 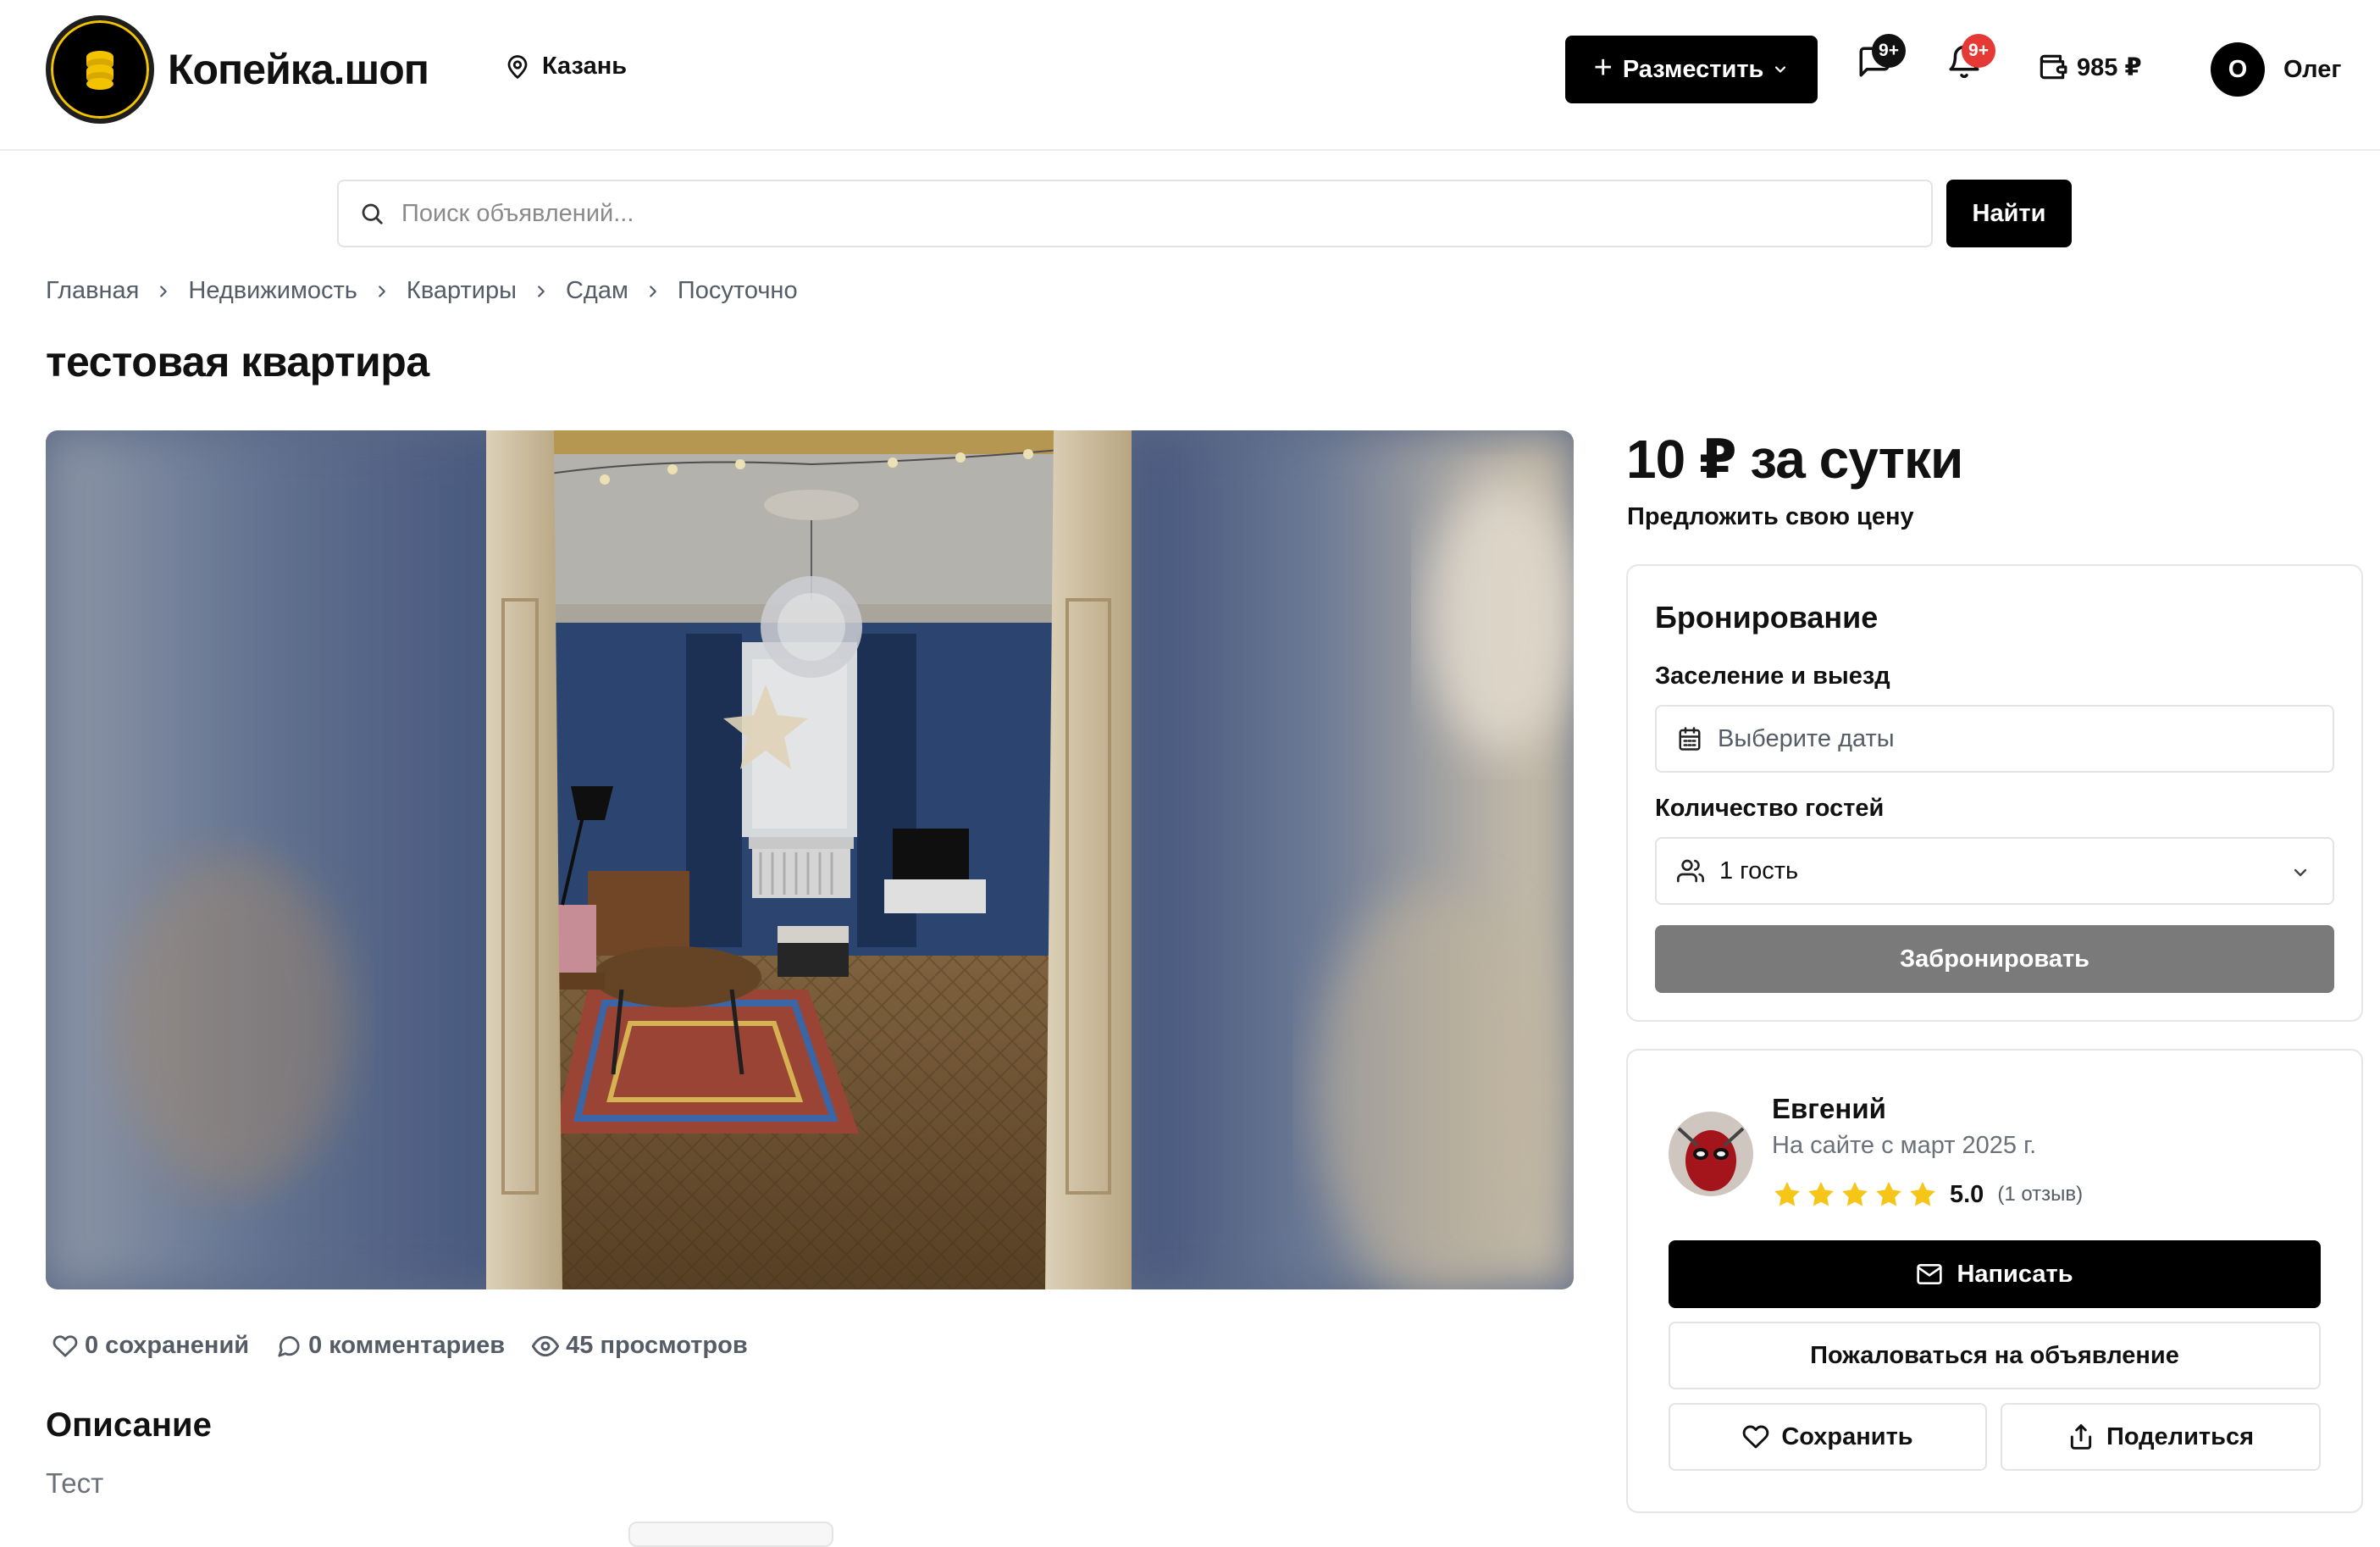 I want to click on save-button: Сохранить, so click(x=1828, y=1437).